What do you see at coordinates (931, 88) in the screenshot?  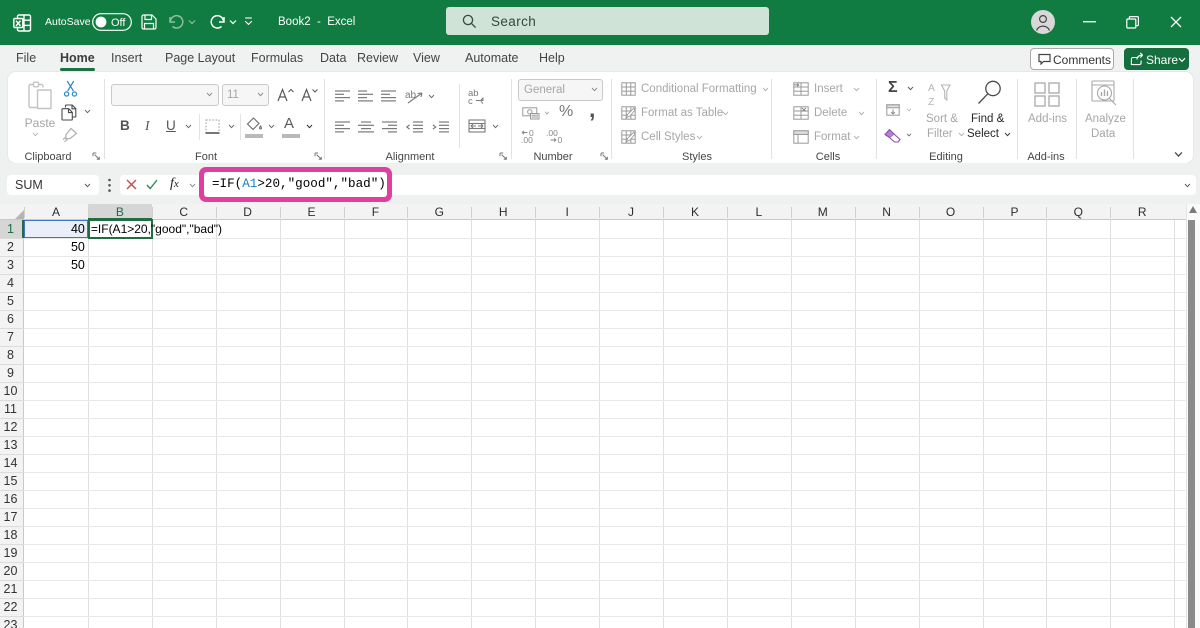 I see `svg-text: A` at bounding box center [931, 88].